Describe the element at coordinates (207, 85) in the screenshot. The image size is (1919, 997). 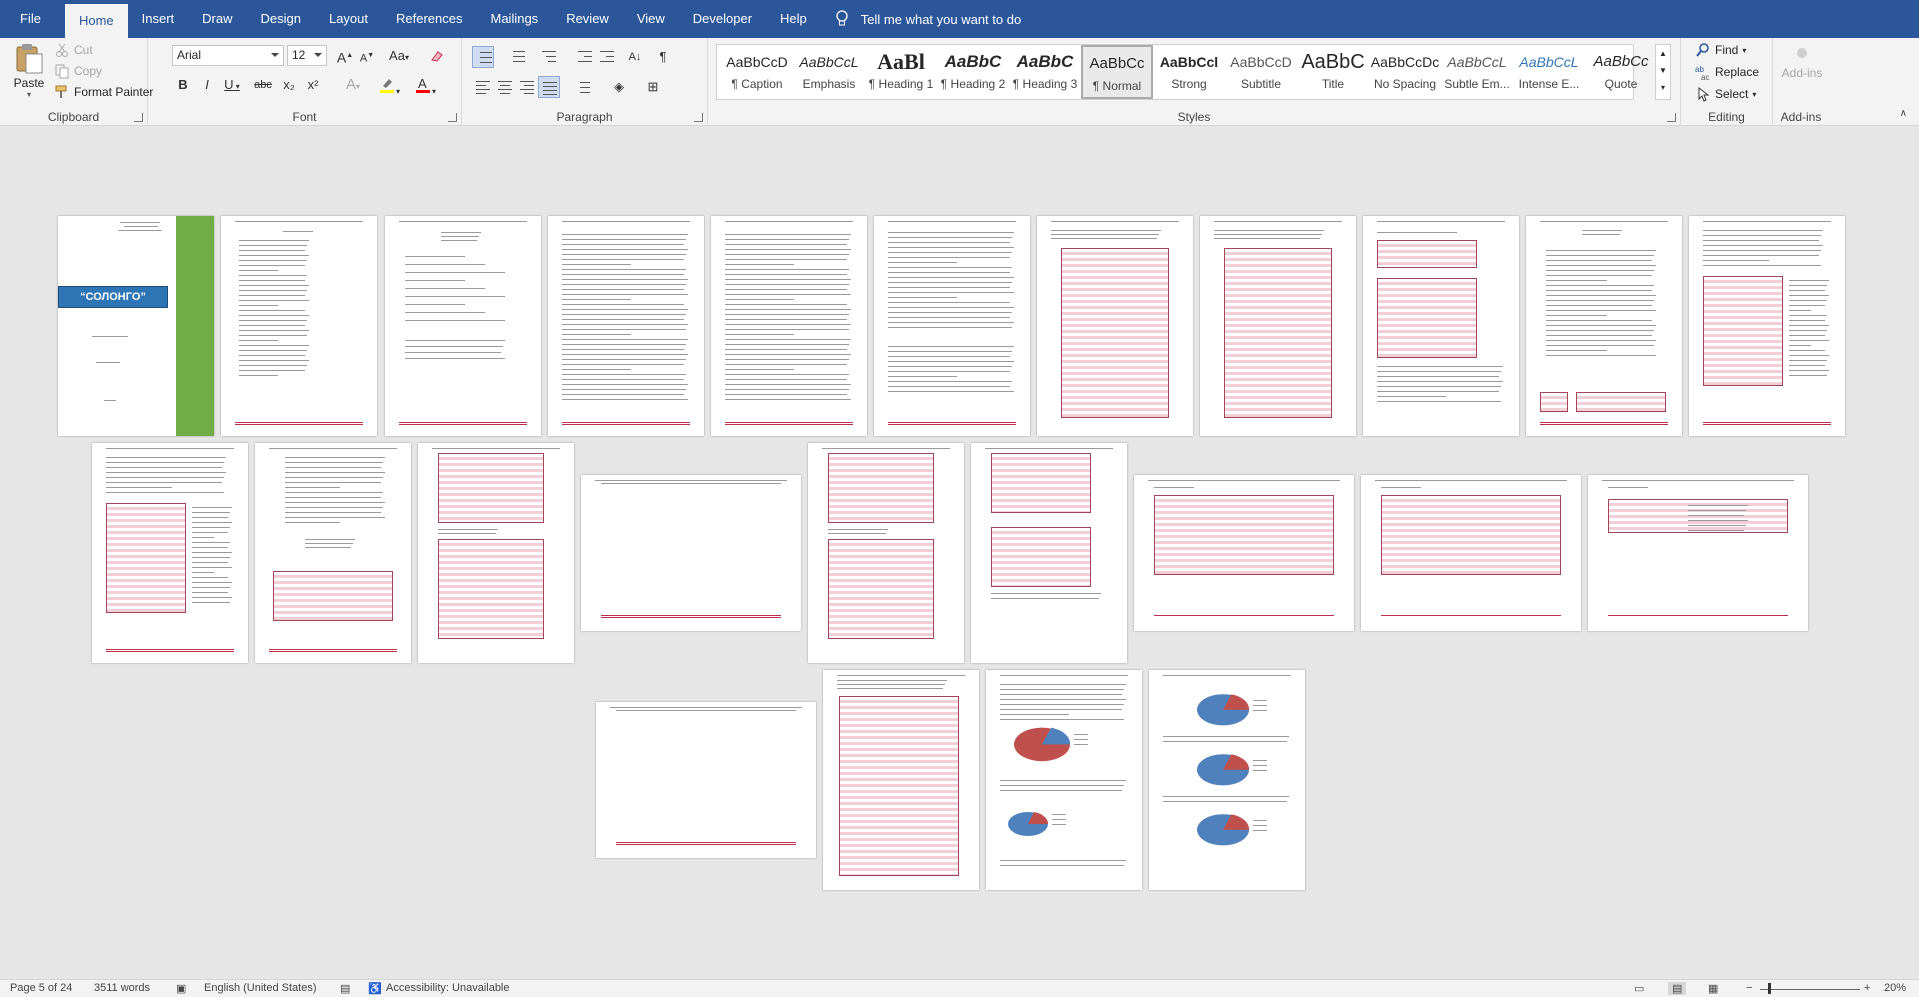
I see `italic-button: I` at that location.